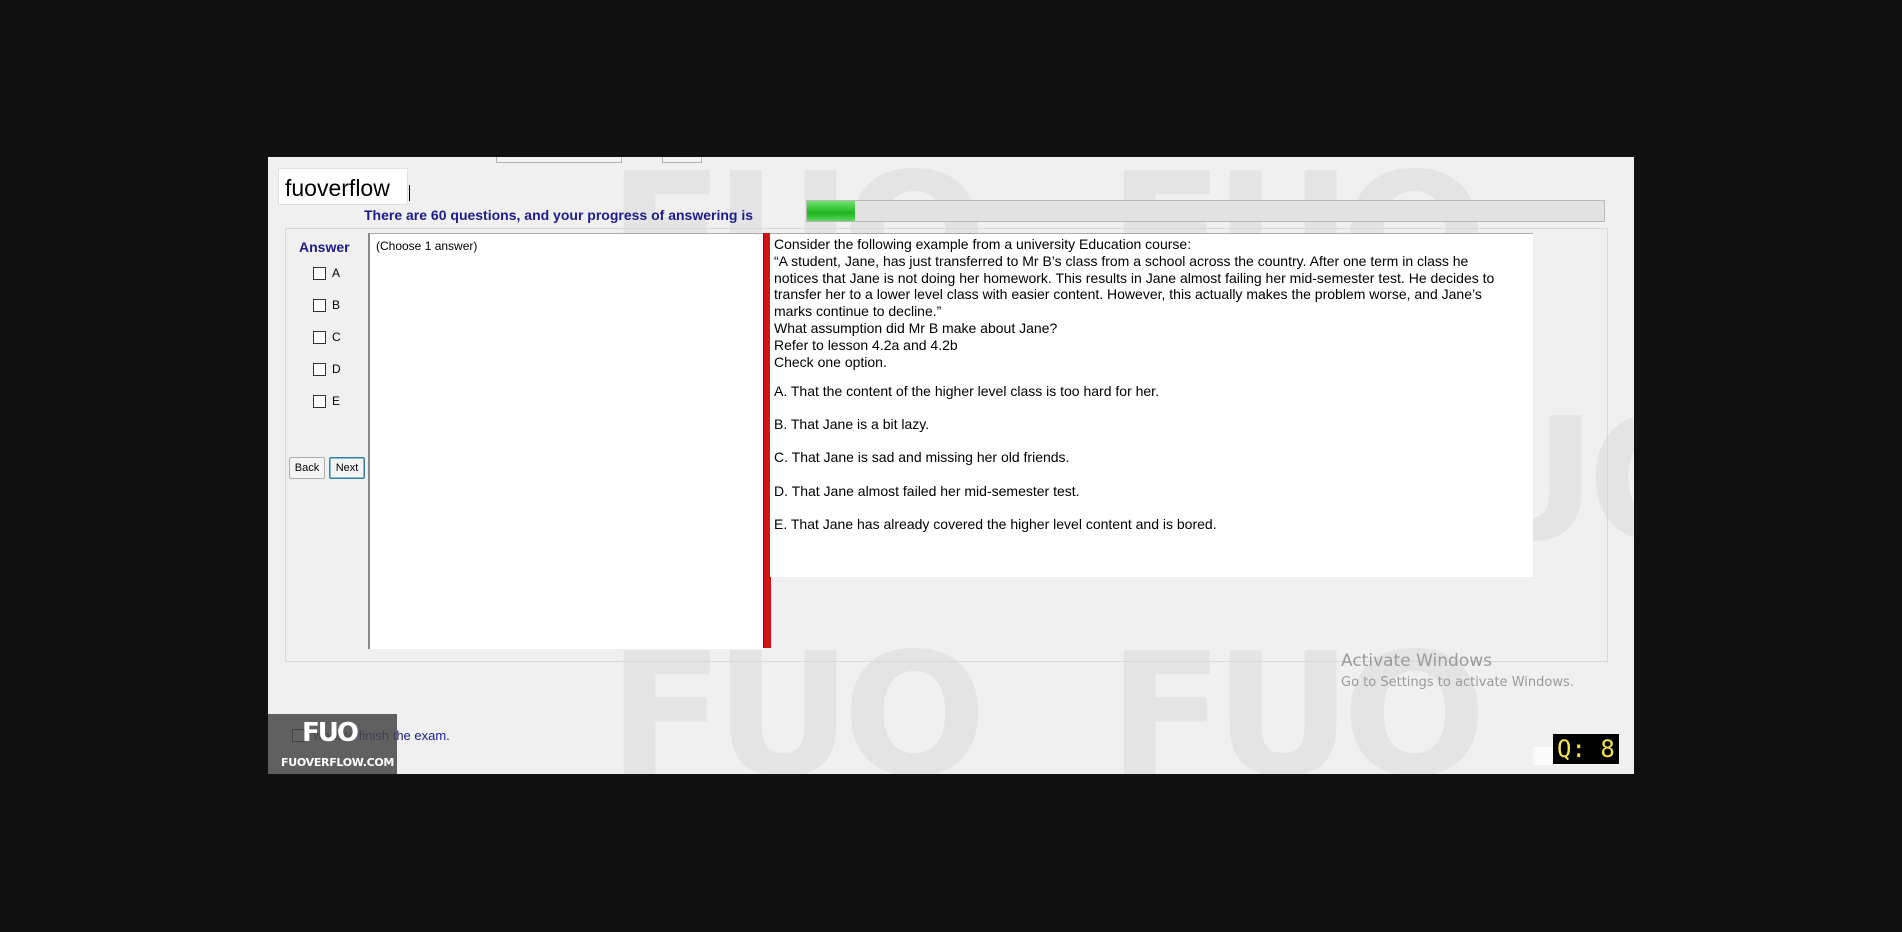 This screenshot has width=1902, height=932. What do you see at coordinates (336, 401) in the screenshot?
I see `option-label: E` at bounding box center [336, 401].